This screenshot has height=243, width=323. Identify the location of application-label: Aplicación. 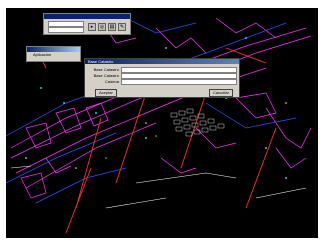
(42, 54).